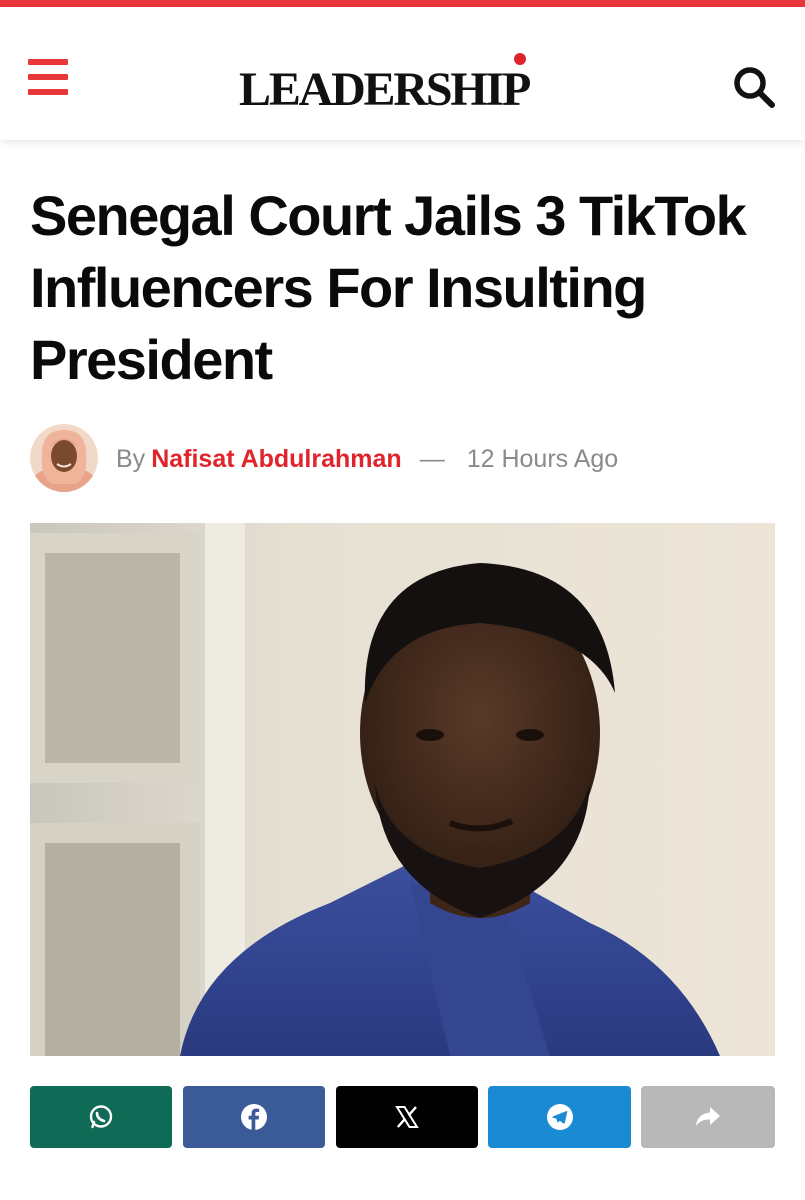 This screenshot has height=1200, width=805. Describe the element at coordinates (402, 3) in the screenshot. I see `top-accent-bar` at that location.